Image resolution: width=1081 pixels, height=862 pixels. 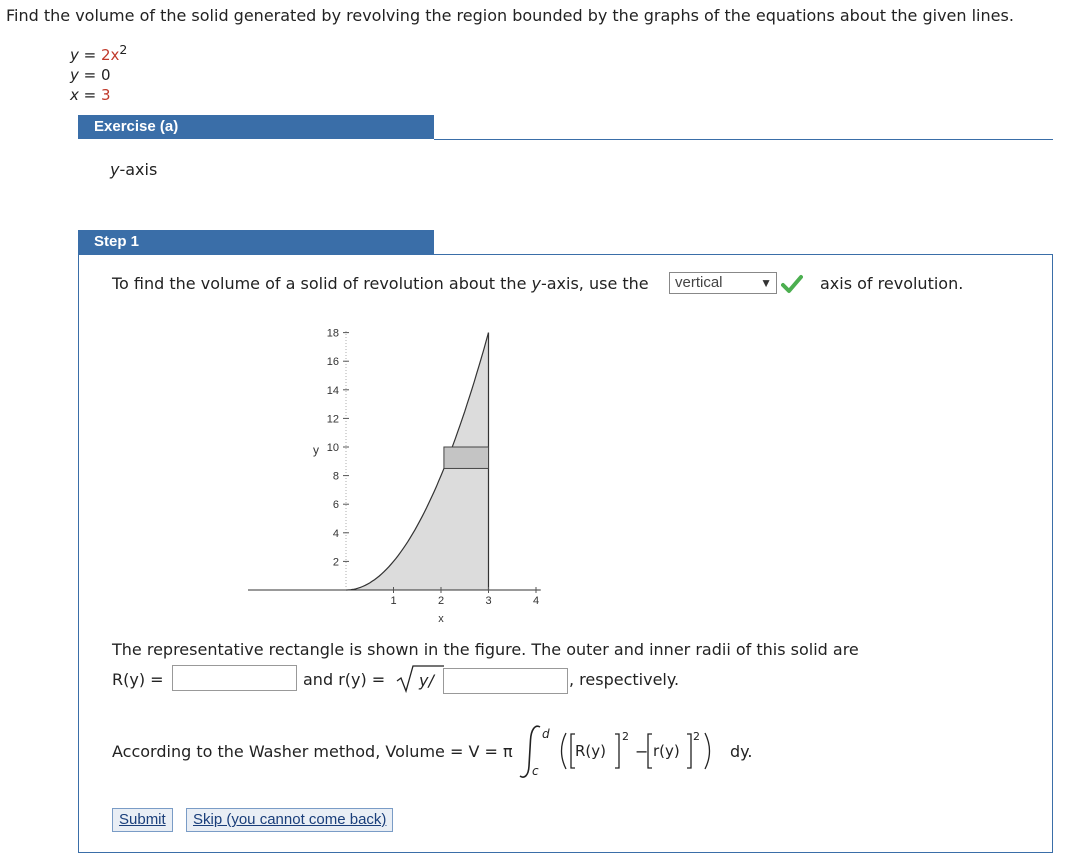 What do you see at coordinates (792, 284) in the screenshot?
I see `checkmark-icon` at bounding box center [792, 284].